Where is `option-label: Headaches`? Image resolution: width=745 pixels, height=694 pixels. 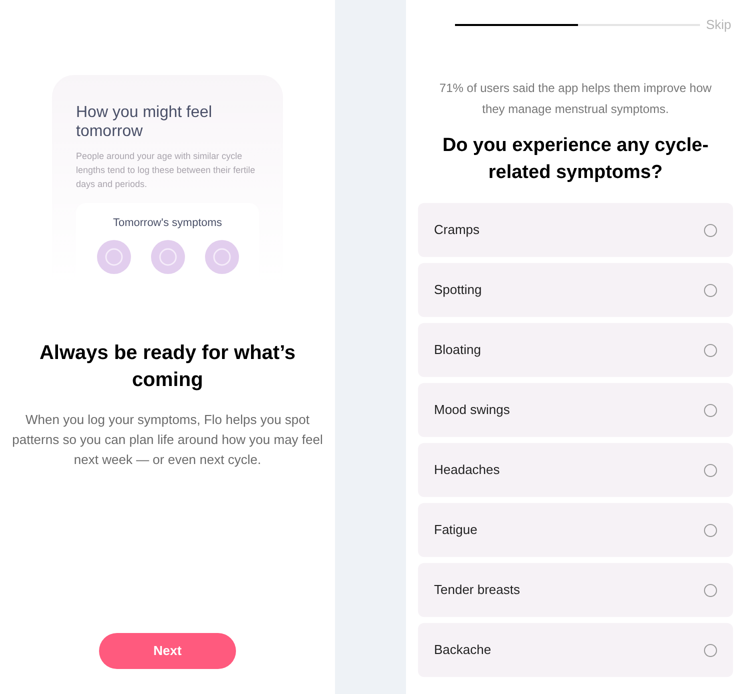 option-label: Headaches is located at coordinates (467, 470).